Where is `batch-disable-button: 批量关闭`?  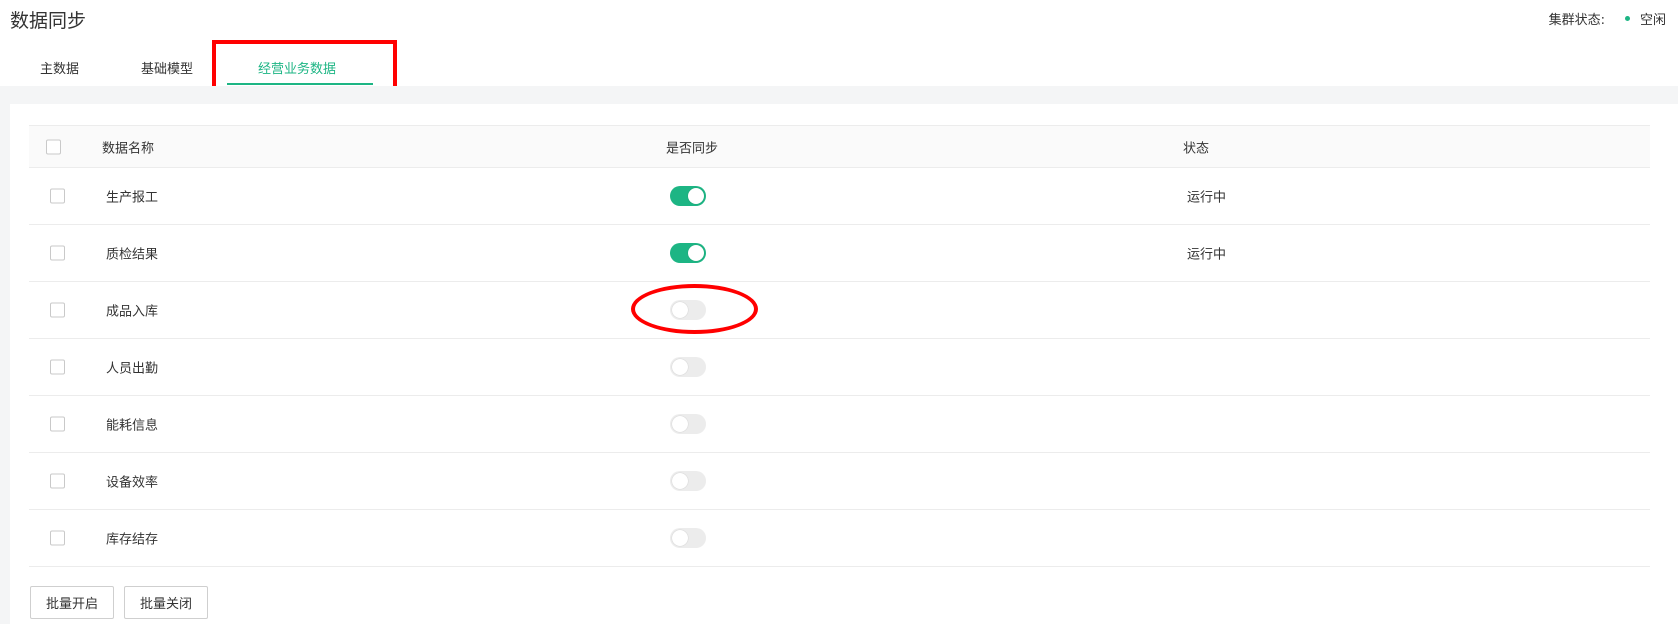
batch-disable-button: 批量关闭 is located at coordinates (166, 602).